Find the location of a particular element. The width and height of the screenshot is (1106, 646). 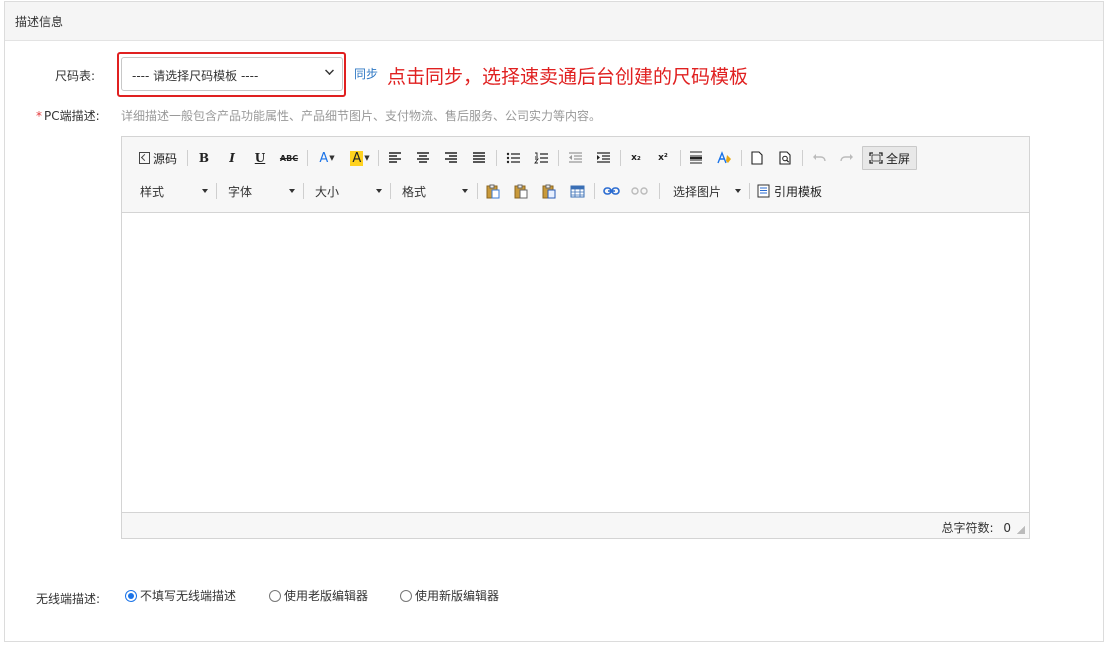

align-center-icon is located at coordinates (423, 157).